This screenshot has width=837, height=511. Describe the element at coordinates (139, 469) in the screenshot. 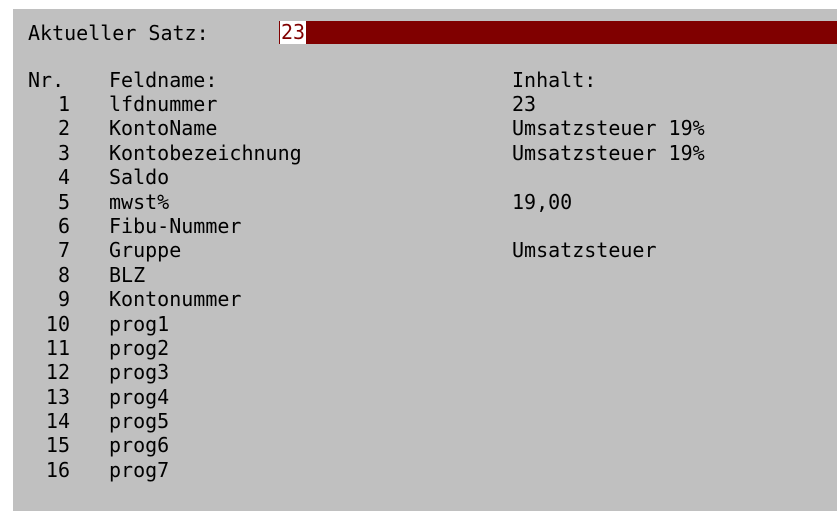

I see `field-name: prog7` at that location.